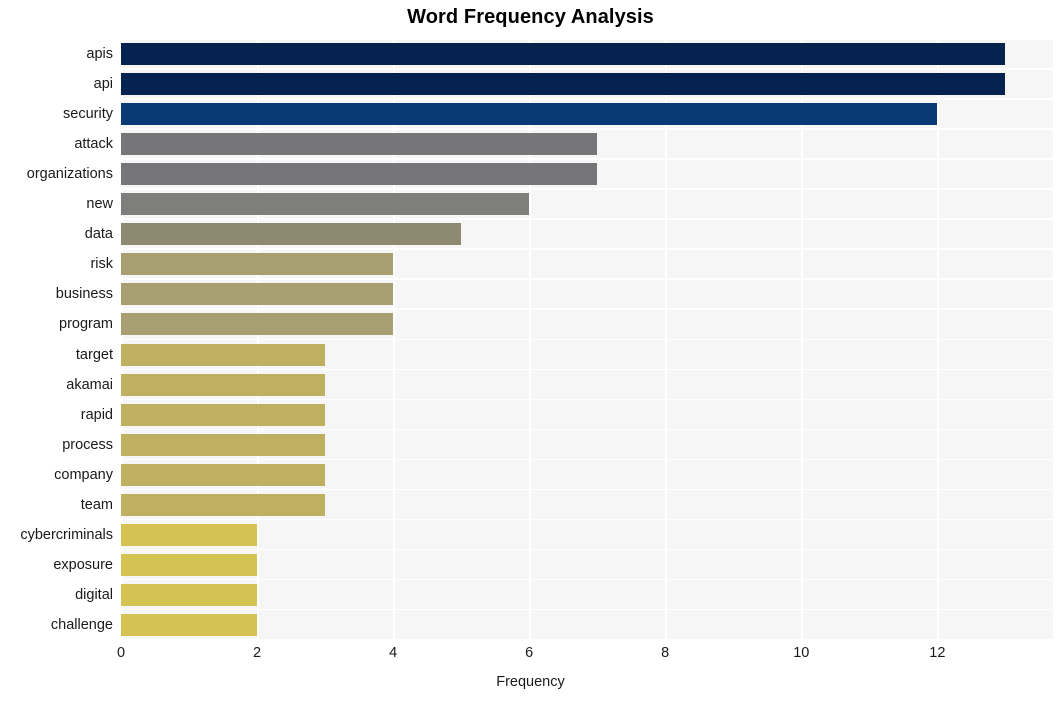  What do you see at coordinates (96, 414) in the screenshot?
I see `y-axis-label: rapid` at bounding box center [96, 414].